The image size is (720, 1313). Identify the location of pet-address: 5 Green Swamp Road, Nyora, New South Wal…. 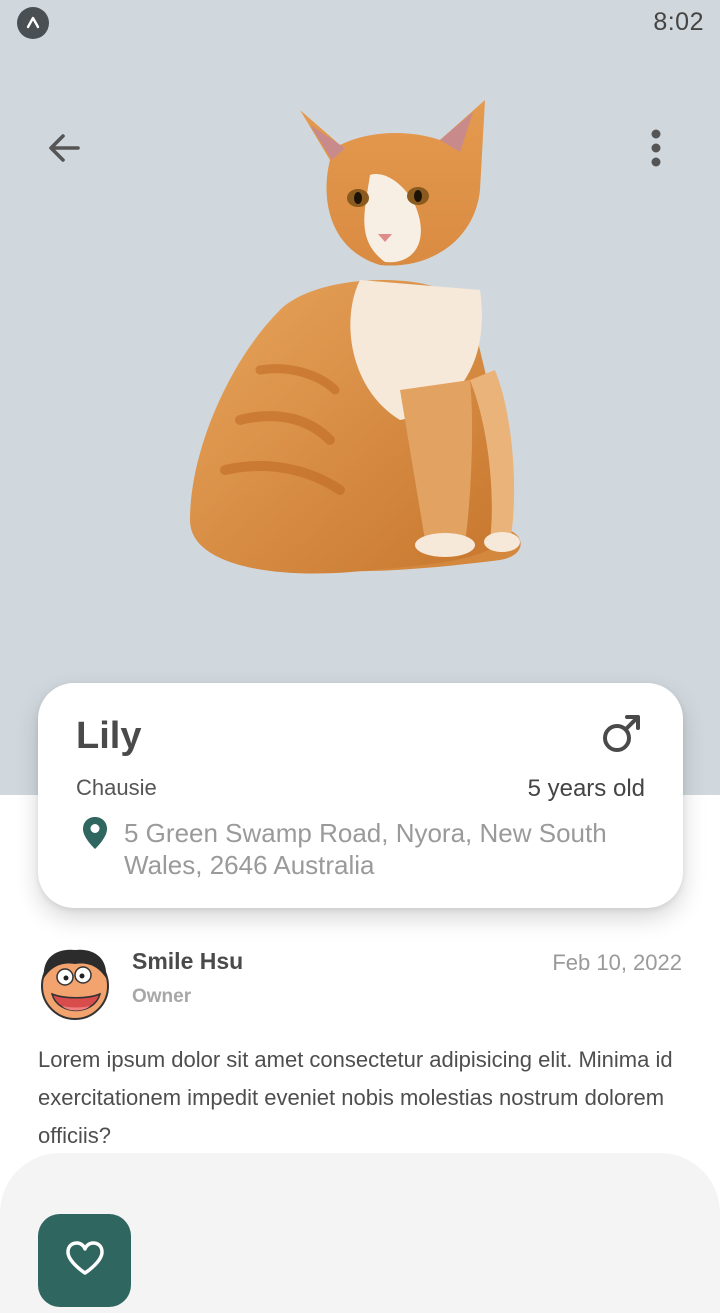
(365, 849).